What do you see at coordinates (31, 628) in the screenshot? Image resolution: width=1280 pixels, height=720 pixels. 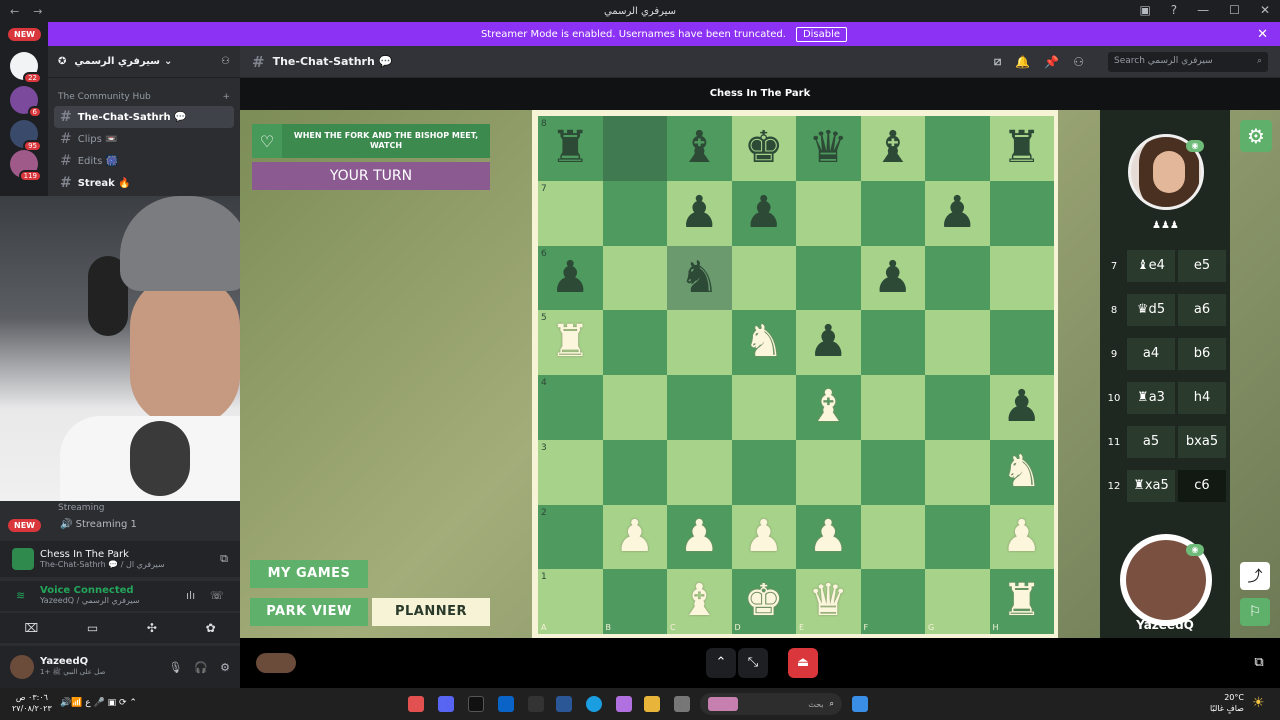 I see `camera-off-icon: ⌧` at bounding box center [31, 628].